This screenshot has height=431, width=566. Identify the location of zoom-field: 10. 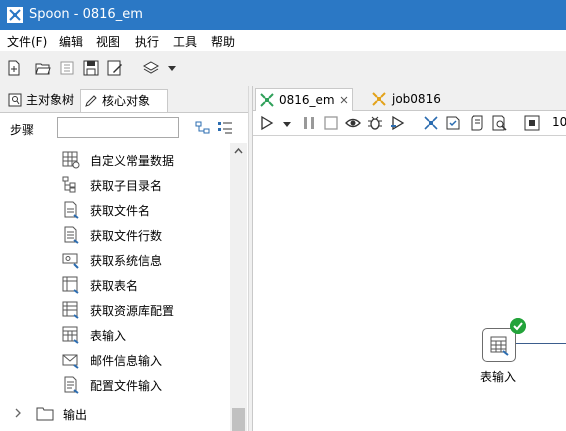
(559, 122).